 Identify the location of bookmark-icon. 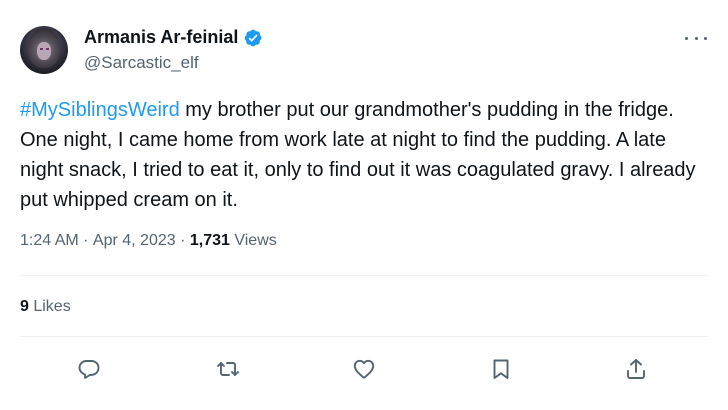
(501, 369).